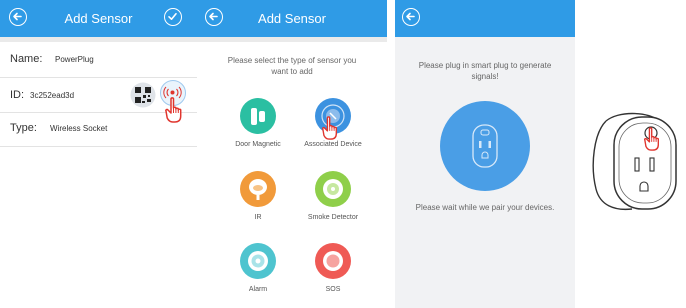 The height and width of the screenshot is (308, 686). I want to click on type-value: Wireless Socket, so click(79, 128).